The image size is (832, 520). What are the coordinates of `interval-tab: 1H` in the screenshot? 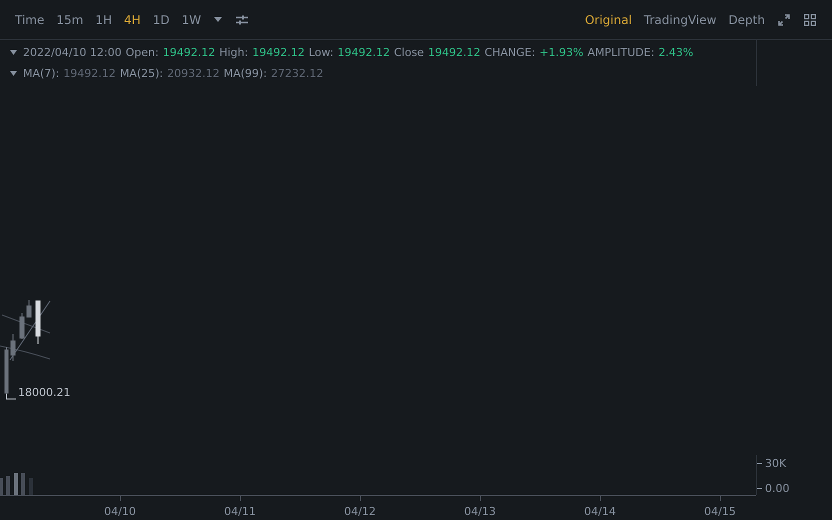 It's located at (104, 19).